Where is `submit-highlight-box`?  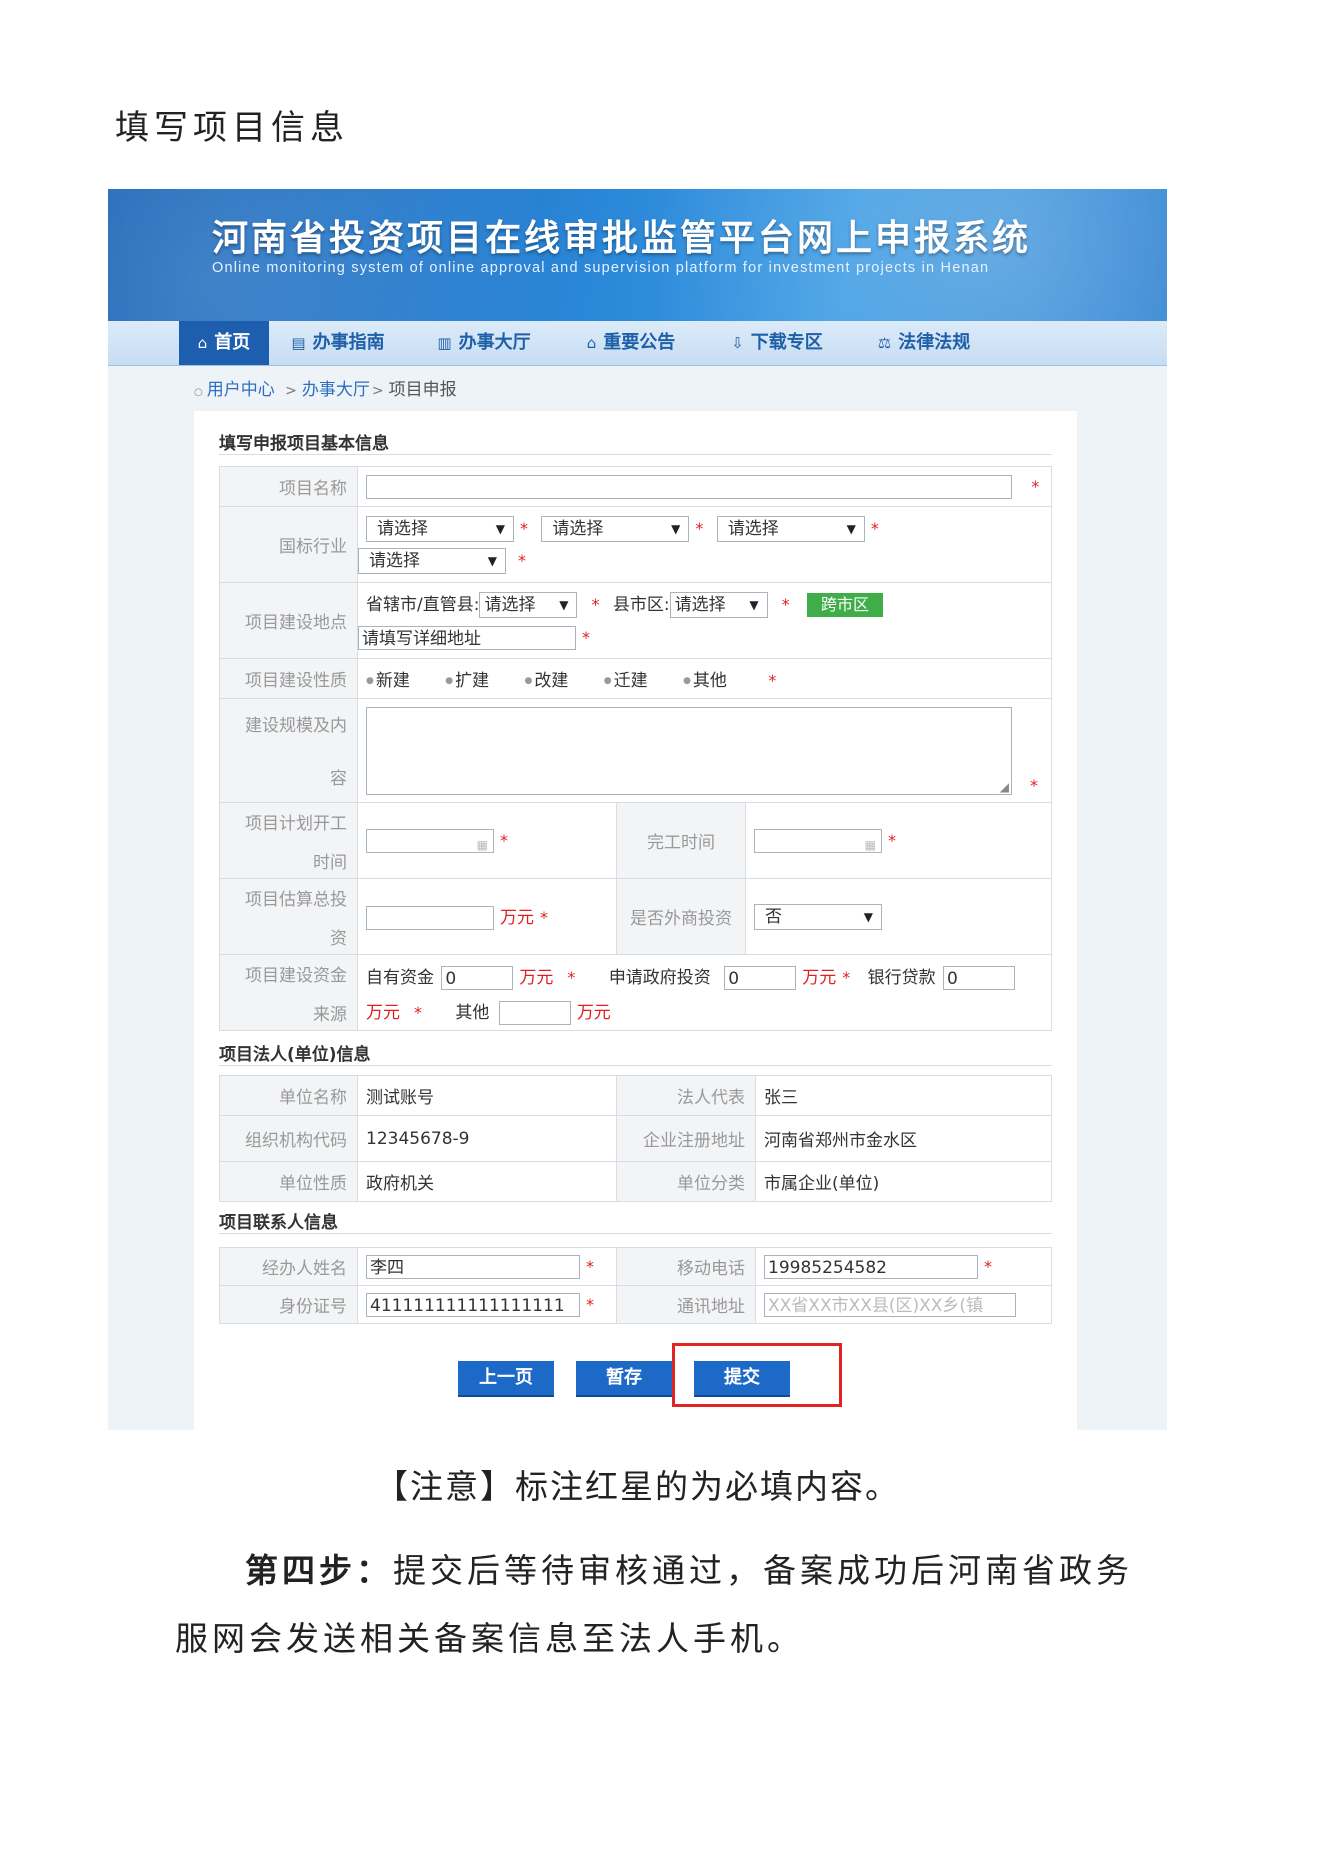 submit-highlight-box is located at coordinates (757, 1375).